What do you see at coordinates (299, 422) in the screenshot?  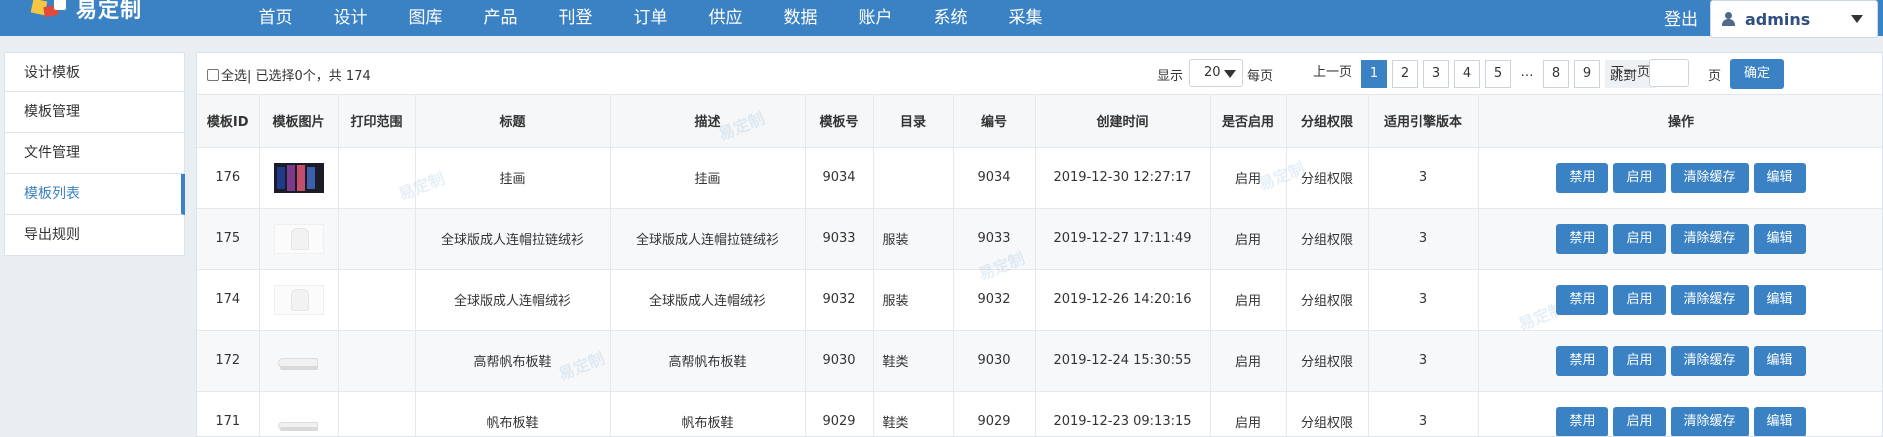 I see `canvas-shoe-thumbnail` at bounding box center [299, 422].